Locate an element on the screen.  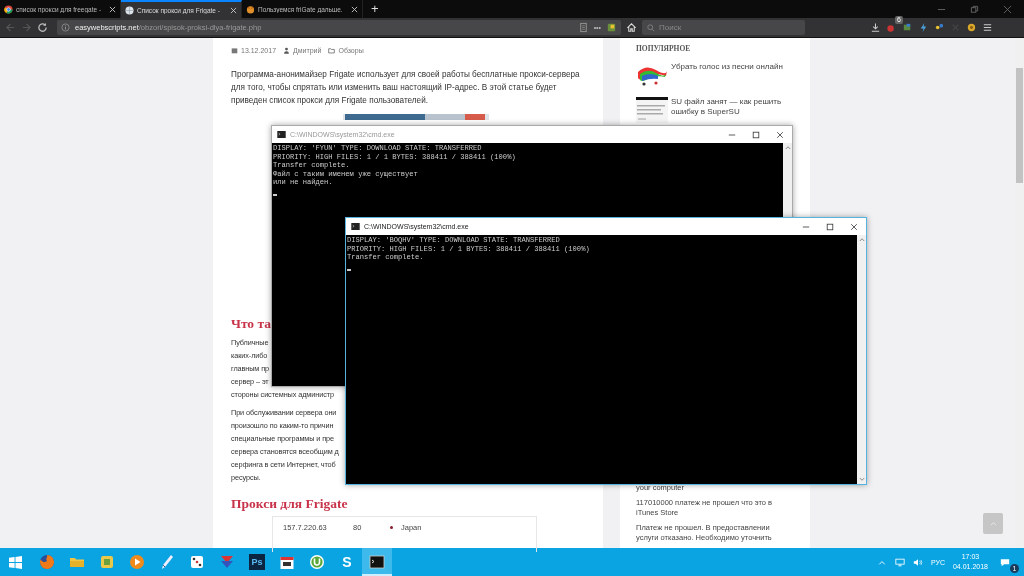
reader-icon is located at coordinates (583, 27).